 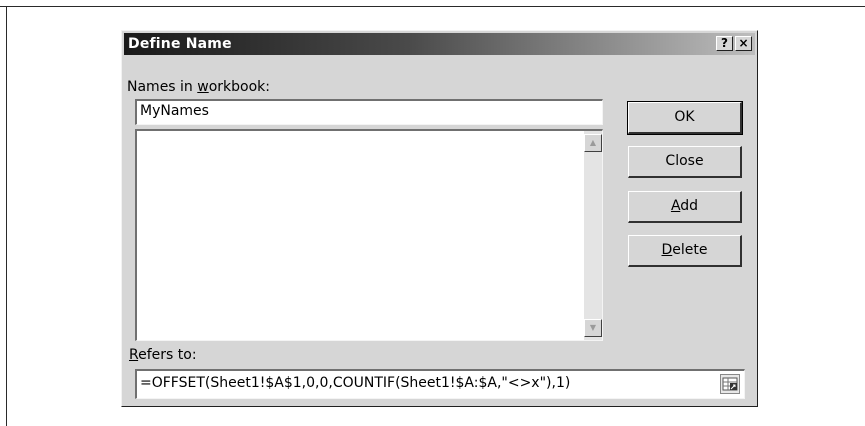 What do you see at coordinates (730, 384) in the screenshot?
I see `collapse-dialog-icon` at bounding box center [730, 384].